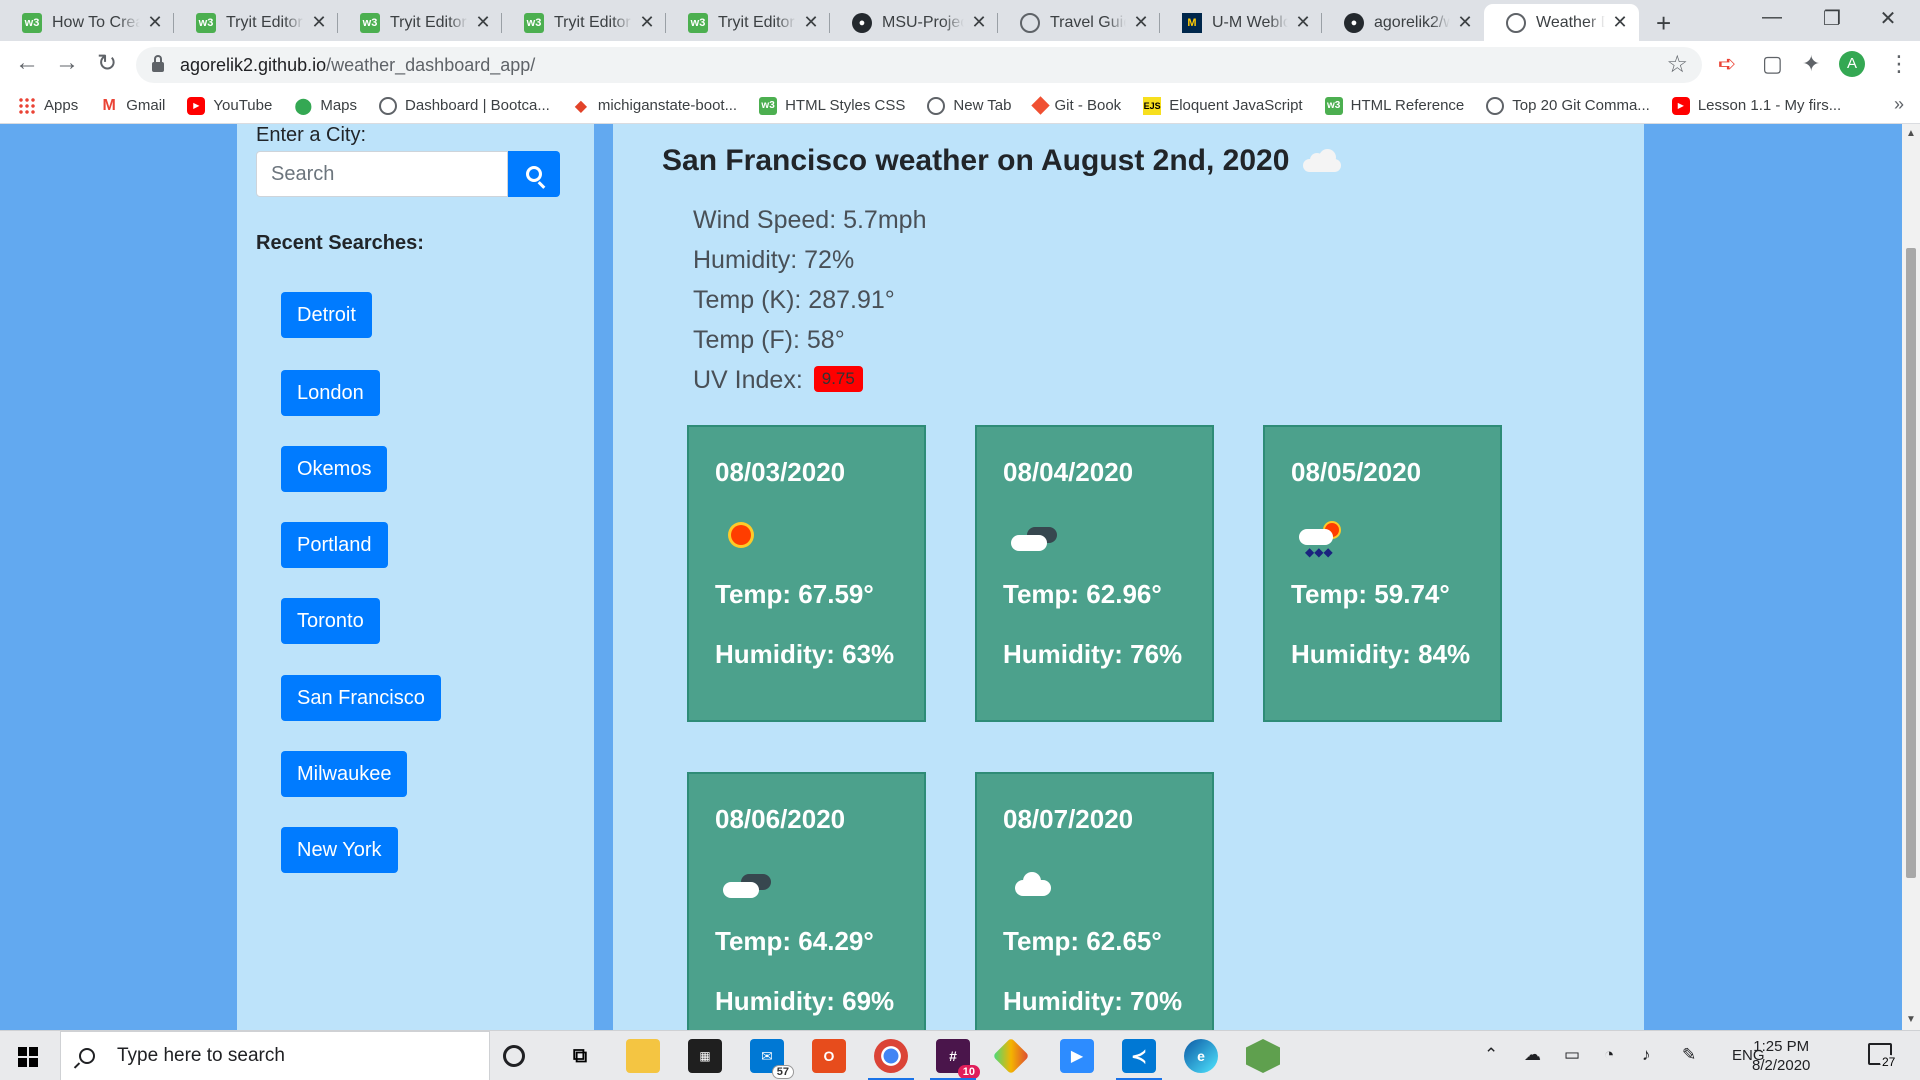 This screenshot has height=1080, width=1920. What do you see at coordinates (107, 63) in the screenshot?
I see `reload-button: ↻` at bounding box center [107, 63].